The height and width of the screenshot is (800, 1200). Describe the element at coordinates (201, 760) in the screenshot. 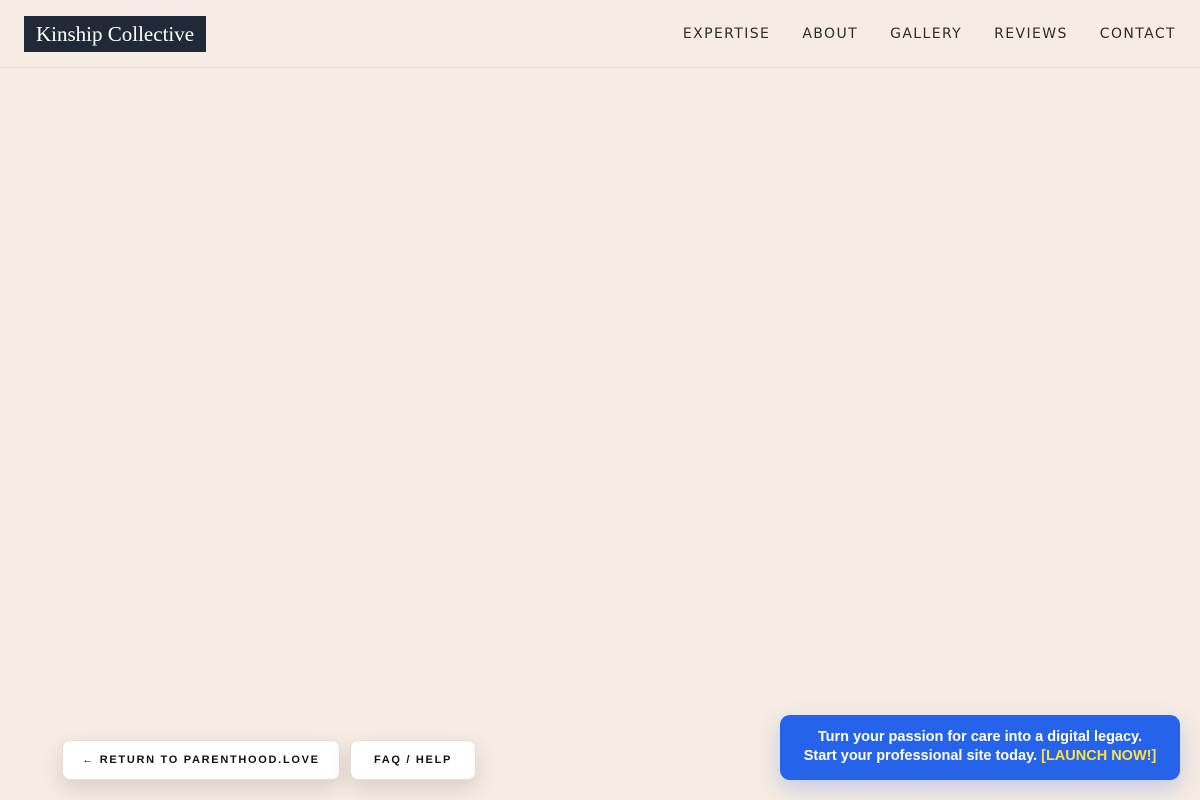

I see `return-to-parenthood-button: ← RETURN TO PARENTHOOD.LOVE` at that location.